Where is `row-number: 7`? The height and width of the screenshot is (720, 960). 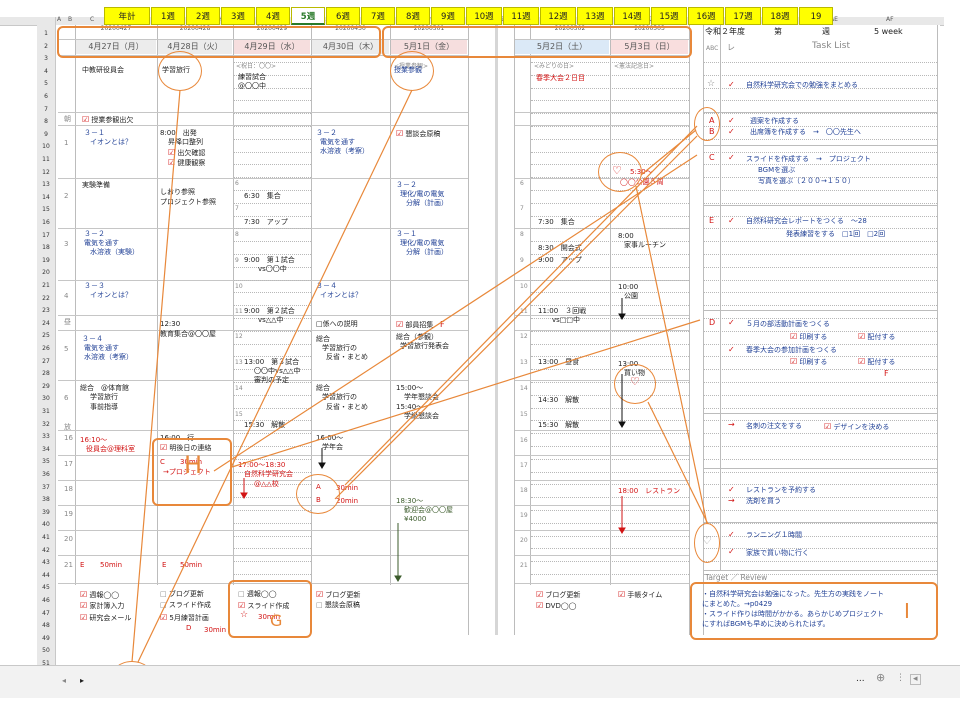
row-number: 7 is located at coordinates (46, 110).